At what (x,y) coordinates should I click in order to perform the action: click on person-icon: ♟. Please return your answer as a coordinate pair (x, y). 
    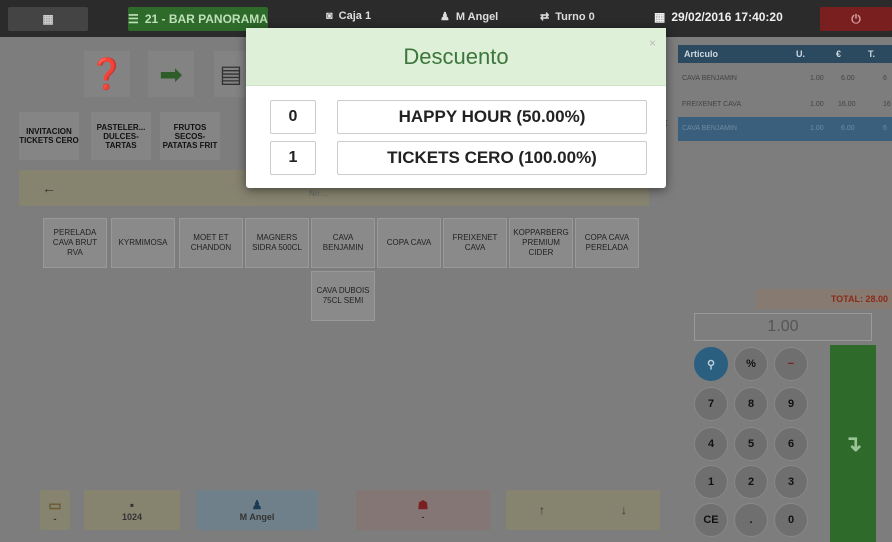
    Looking at the image, I should click on (257, 505).